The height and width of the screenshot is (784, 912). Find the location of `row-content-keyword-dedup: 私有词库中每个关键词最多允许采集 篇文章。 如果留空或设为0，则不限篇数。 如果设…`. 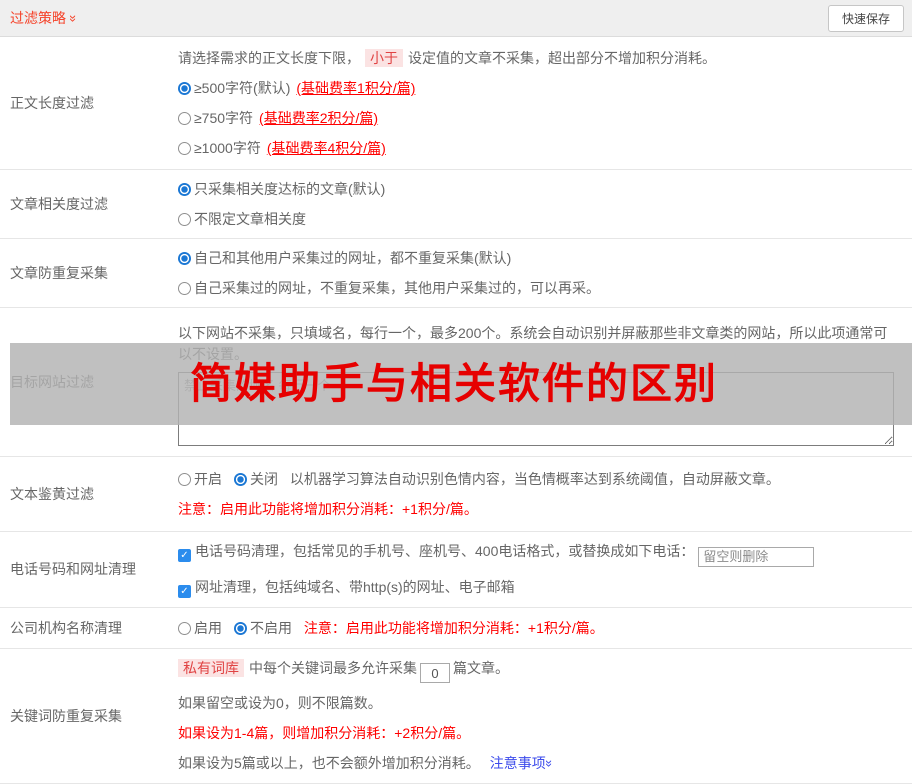

row-content-keyword-dedup: 私有词库中每个关键词最多允许采集 篇文章。 如果留空或设为0，则不限篇数。 如果设… is located at coordinates (545, 716).